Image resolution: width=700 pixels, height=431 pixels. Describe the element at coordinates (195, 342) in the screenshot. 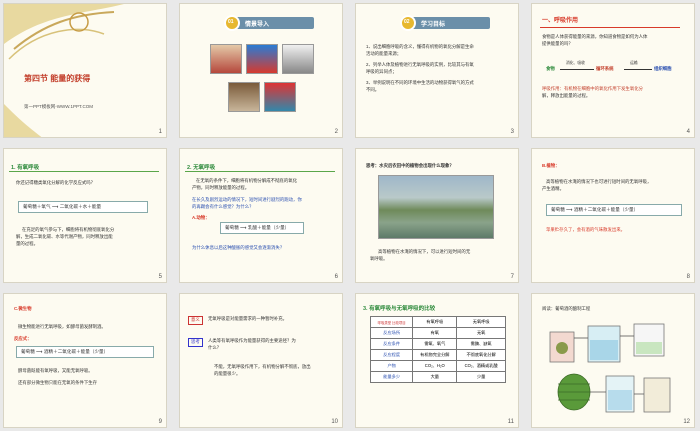

I see `think-tag: 思考` at that location.